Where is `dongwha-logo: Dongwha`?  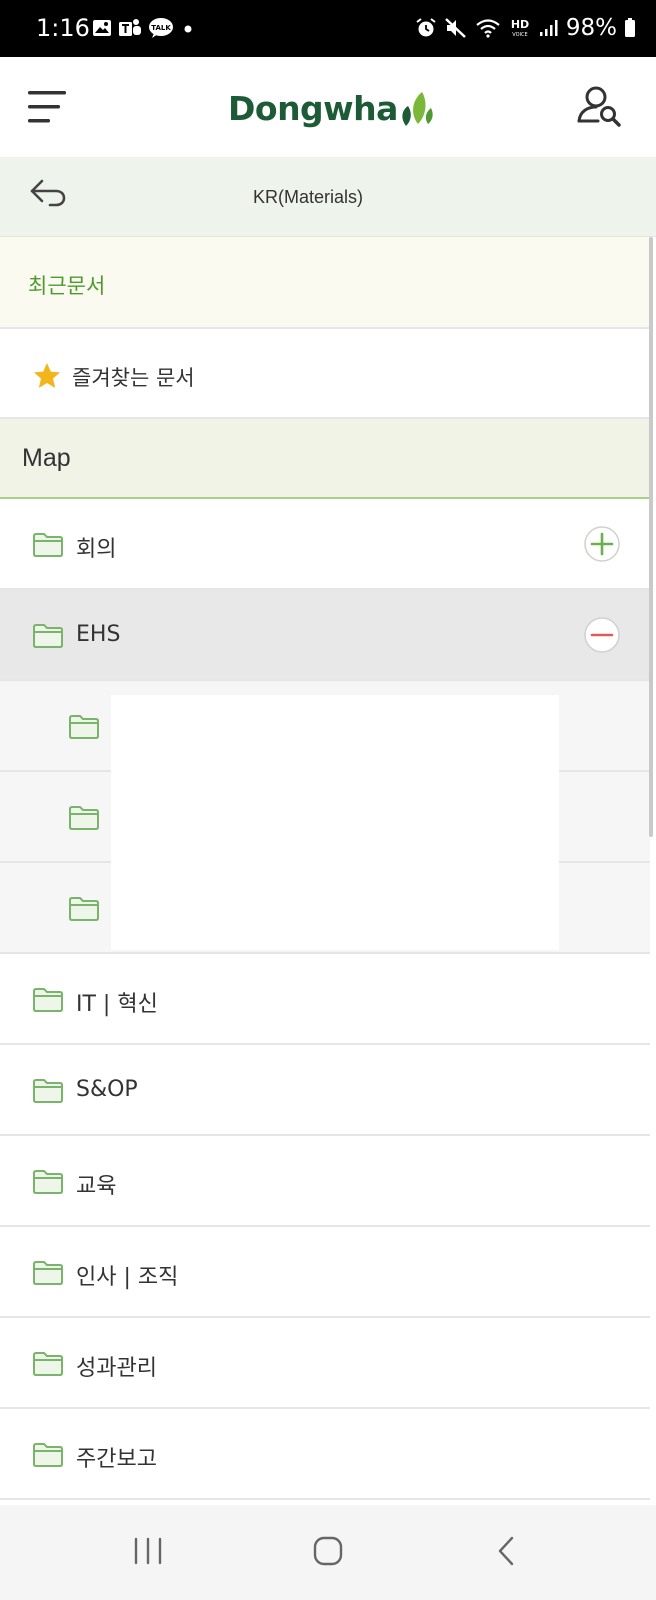 dongwha-logo: Dongwha is located at coordinates (332, 108).